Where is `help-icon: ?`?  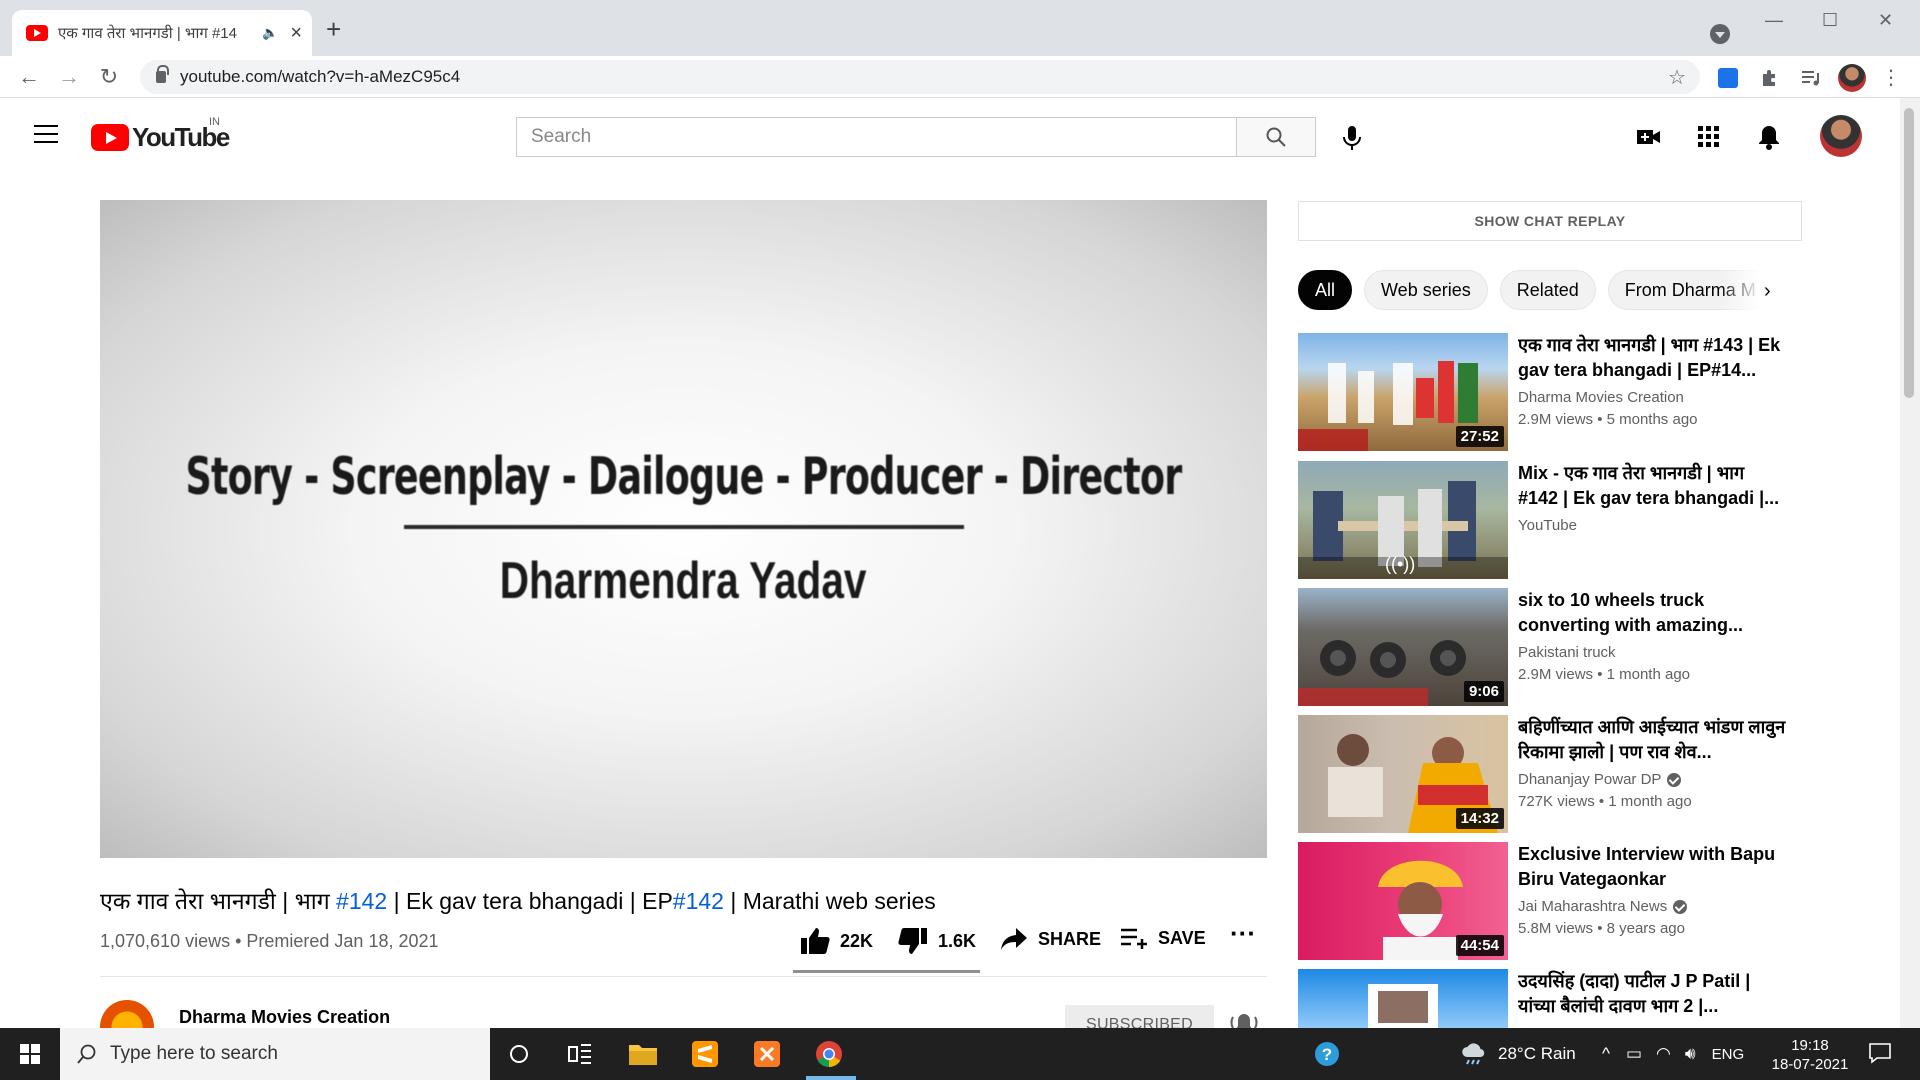
help-icon: ? is located at coordinates (1327, 1054).